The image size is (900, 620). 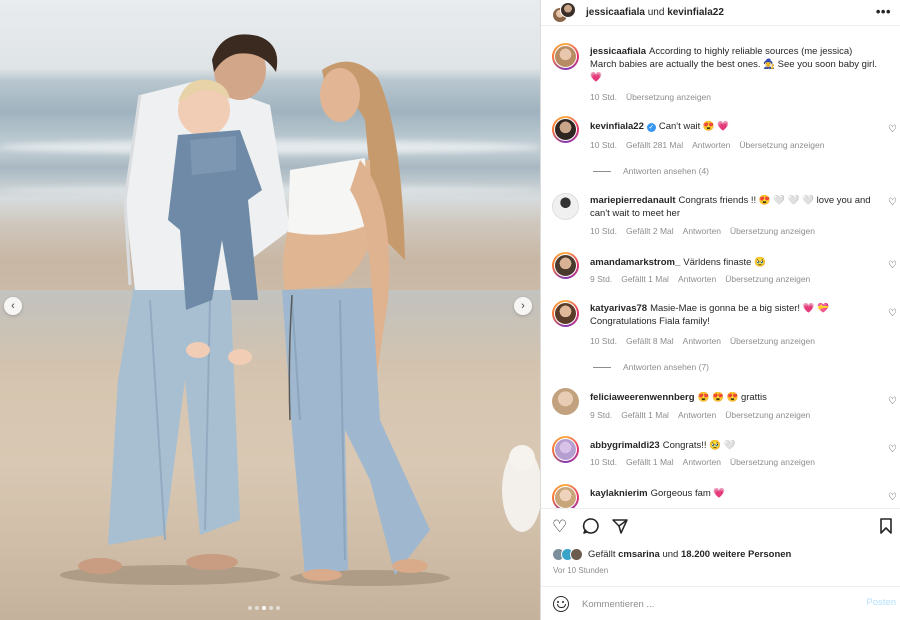 I want to click on send-icon, so click(x=620, y=528).